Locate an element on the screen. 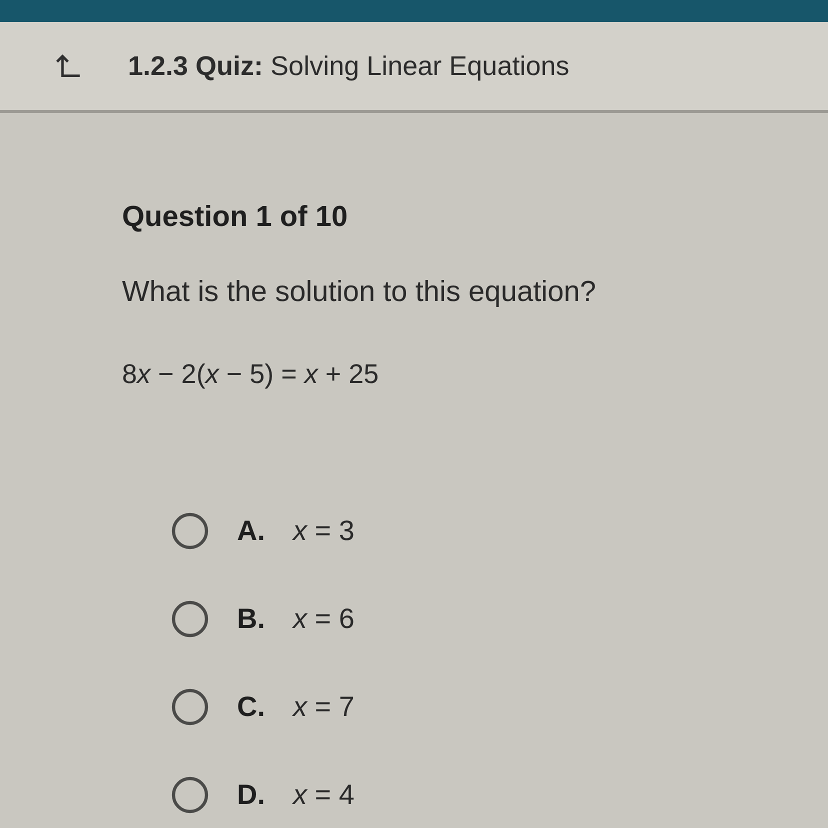 The height and width of the screenshot is (828, 828). question-text: What is the solution to this equation? is located at coordinates (359, 292).